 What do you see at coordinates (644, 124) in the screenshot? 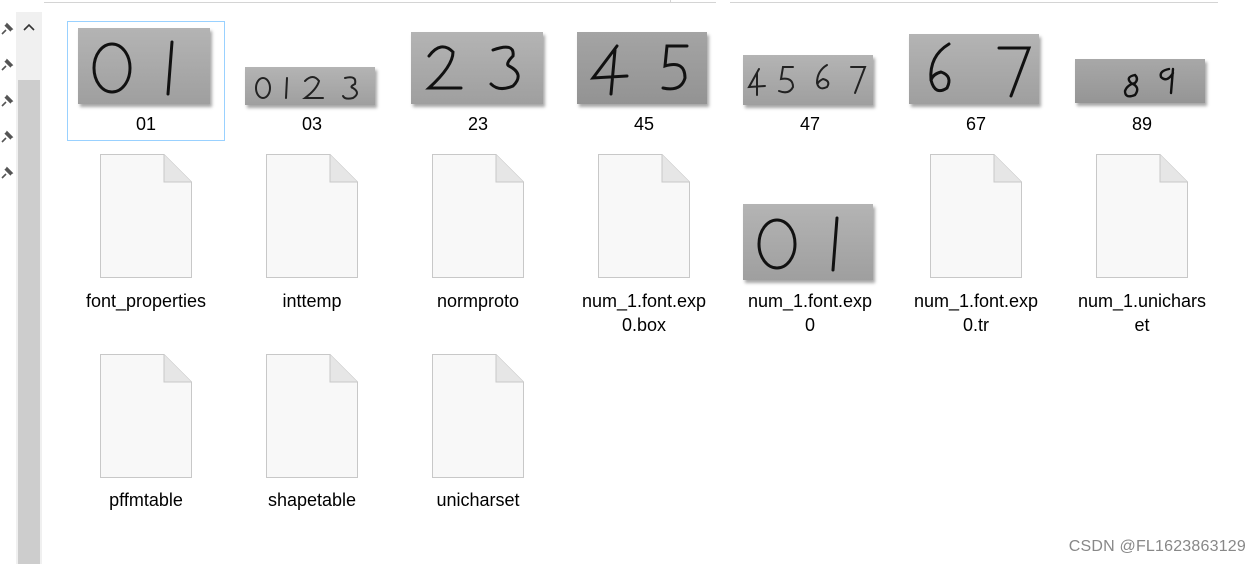
I see `file-name: 45` at bounding box center [644, 124].